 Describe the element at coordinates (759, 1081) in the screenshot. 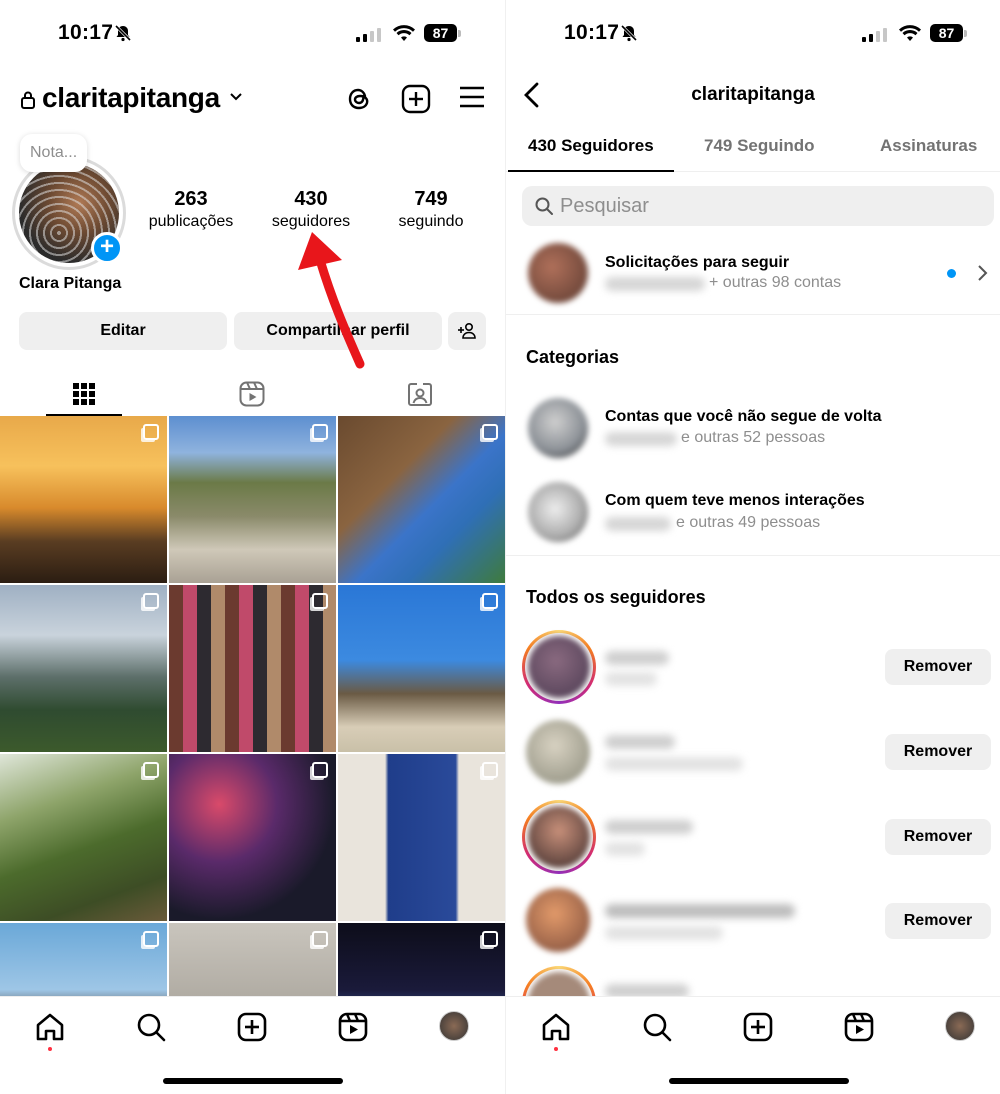

I see `home-indicator` at that location.